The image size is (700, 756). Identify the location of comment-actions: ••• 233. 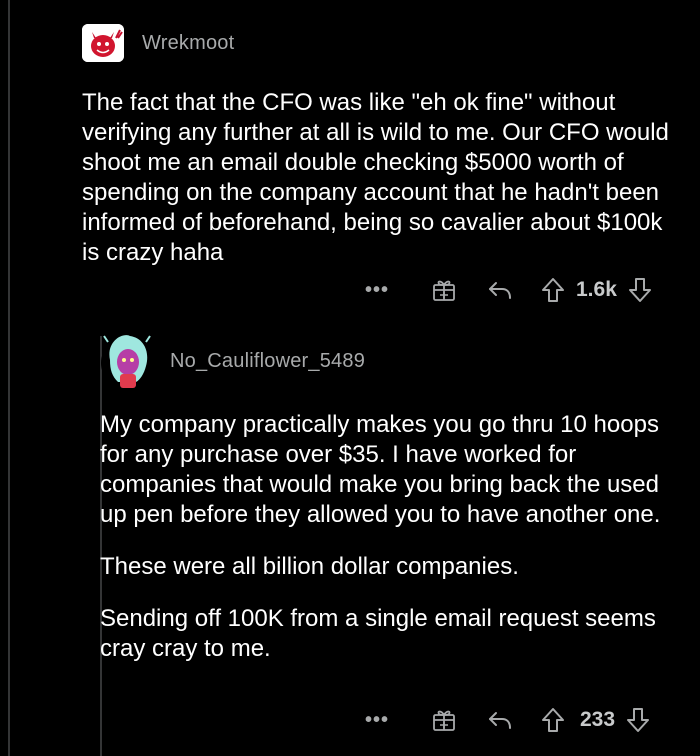
(508, 720).